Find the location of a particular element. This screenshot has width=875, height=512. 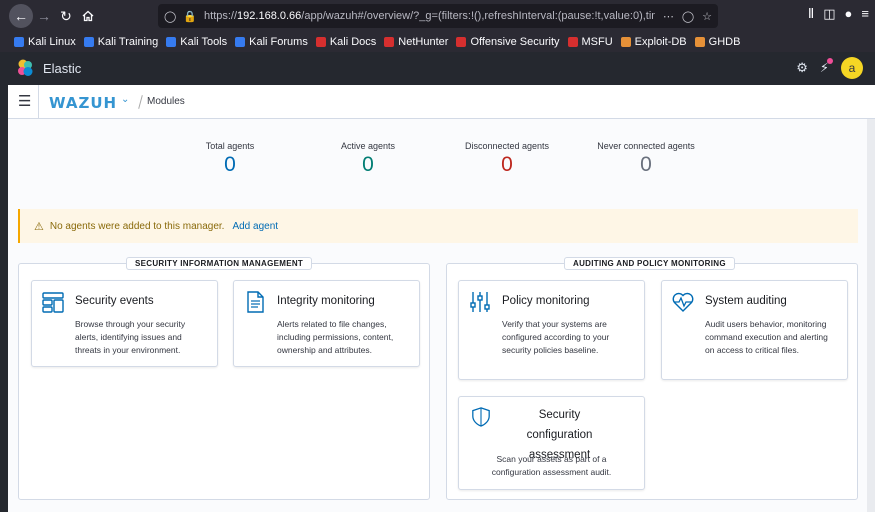

wazuh-logo: WAZUH is located at coordinates (83, 103).